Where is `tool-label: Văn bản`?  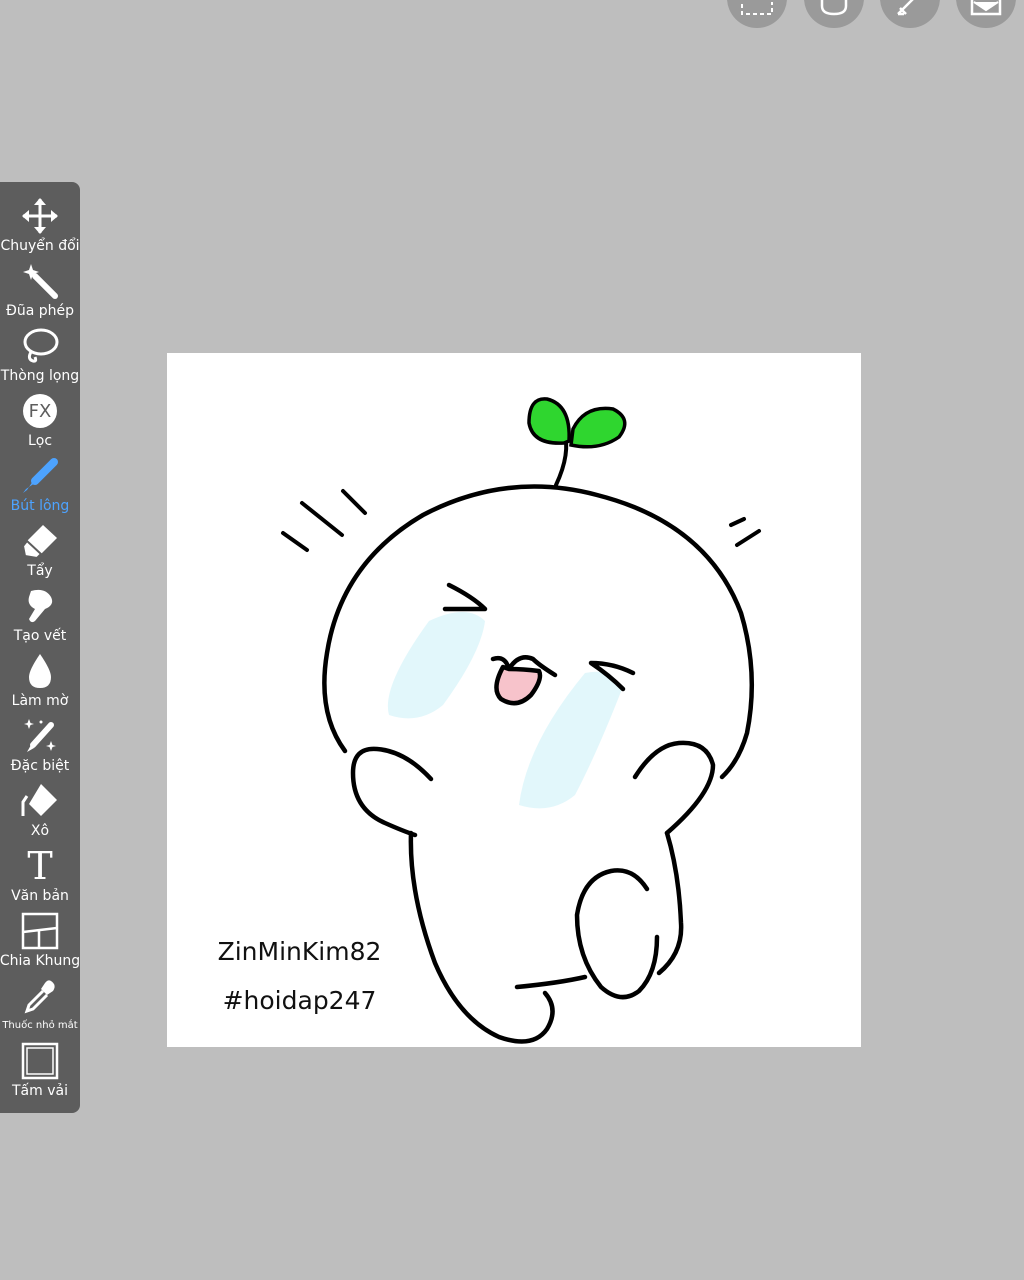 tool-label: Văn bản is located at coordinates (40, 896).